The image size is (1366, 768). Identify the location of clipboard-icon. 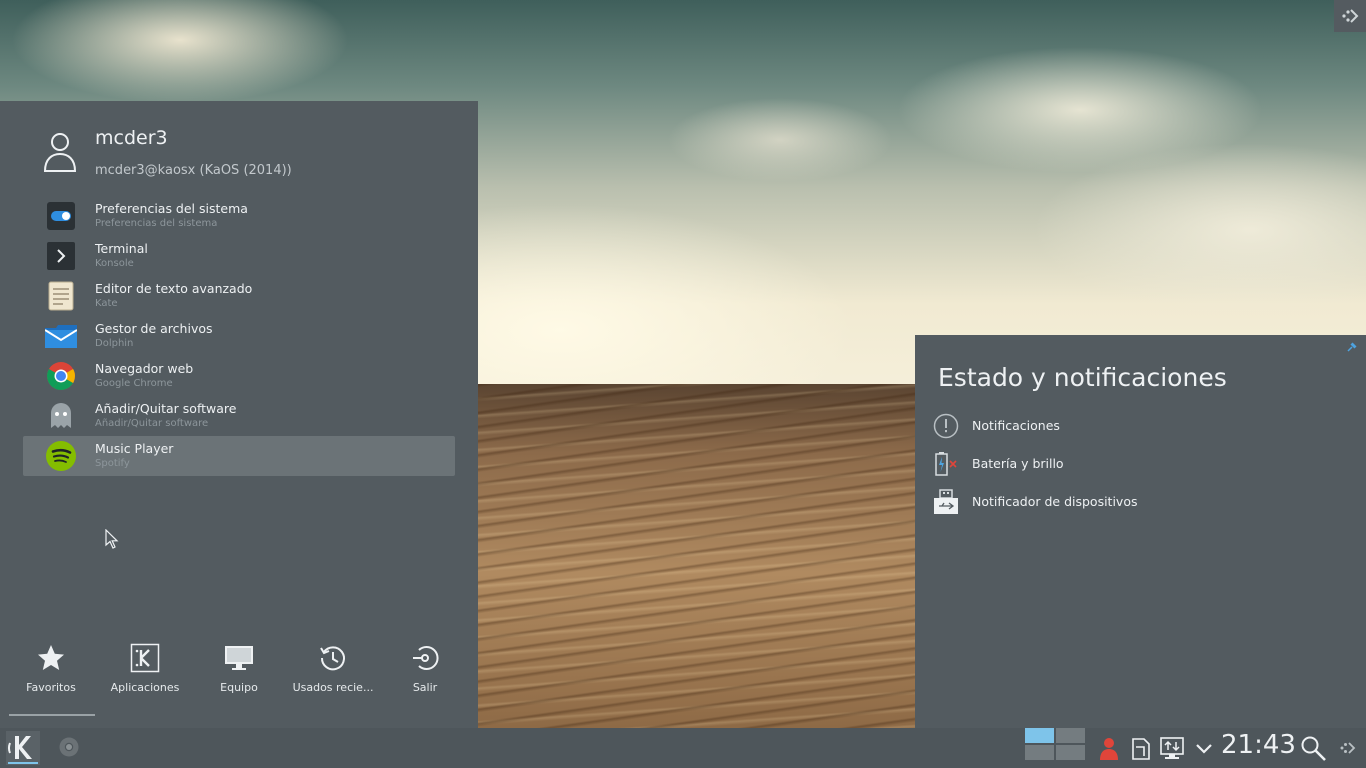
(1141, 748).